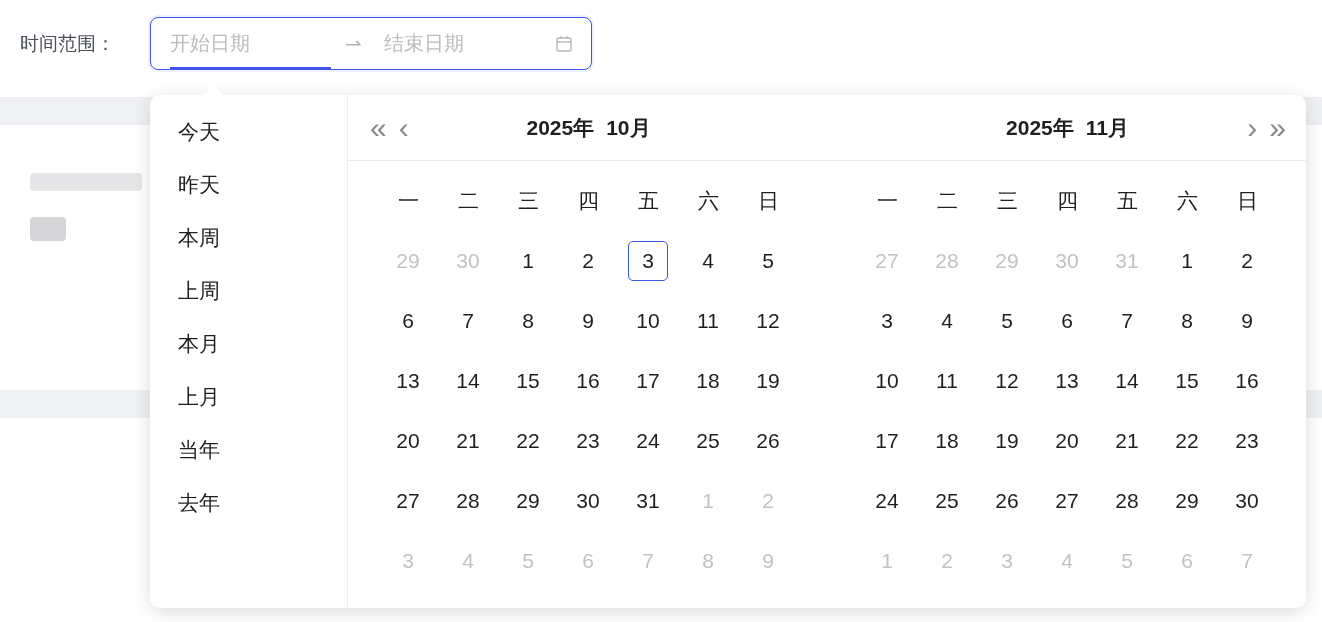 The height and width of the screenshot is (622, 1322). What do you see at coordinates (403, 127) in the screenshot?
I see `previous-month-button: ‹` at bounding box center [403, 127].